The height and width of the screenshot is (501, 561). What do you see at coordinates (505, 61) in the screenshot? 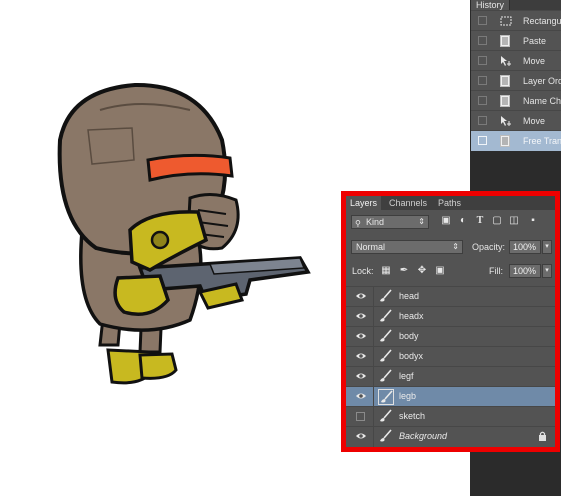
I see `move-tool-icon` at bounding box center [505, 61].